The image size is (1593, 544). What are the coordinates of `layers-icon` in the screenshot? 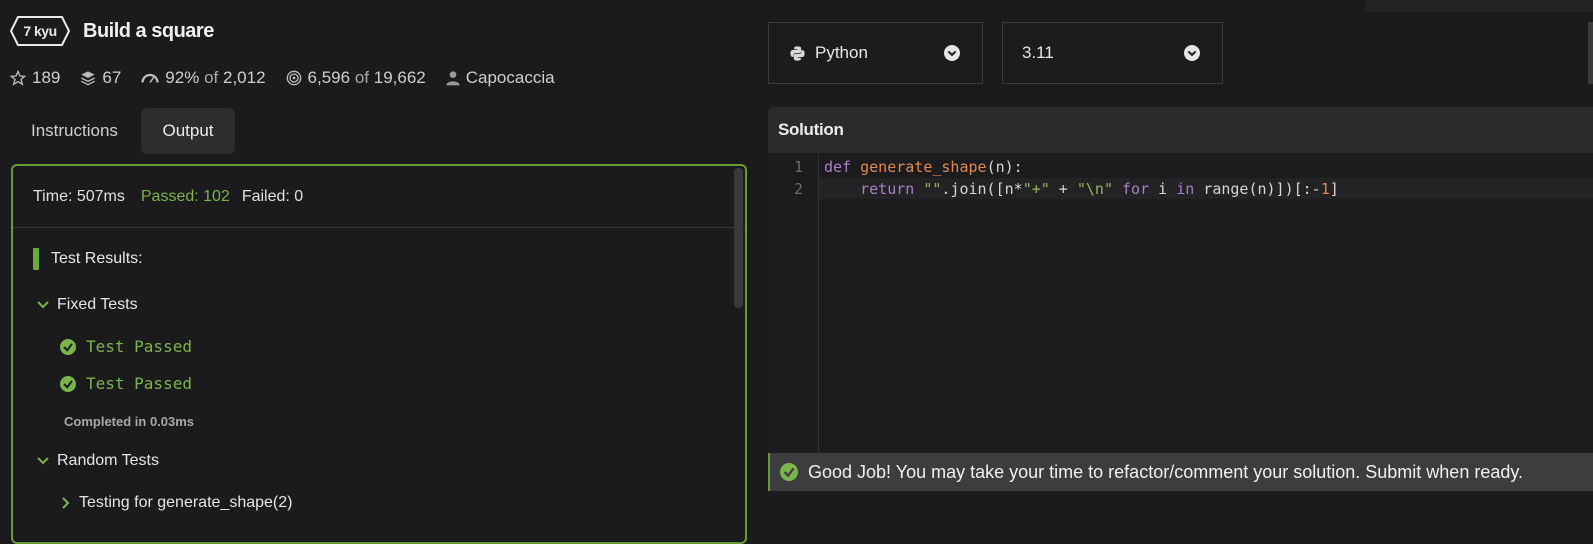 It's located at (88, 78).